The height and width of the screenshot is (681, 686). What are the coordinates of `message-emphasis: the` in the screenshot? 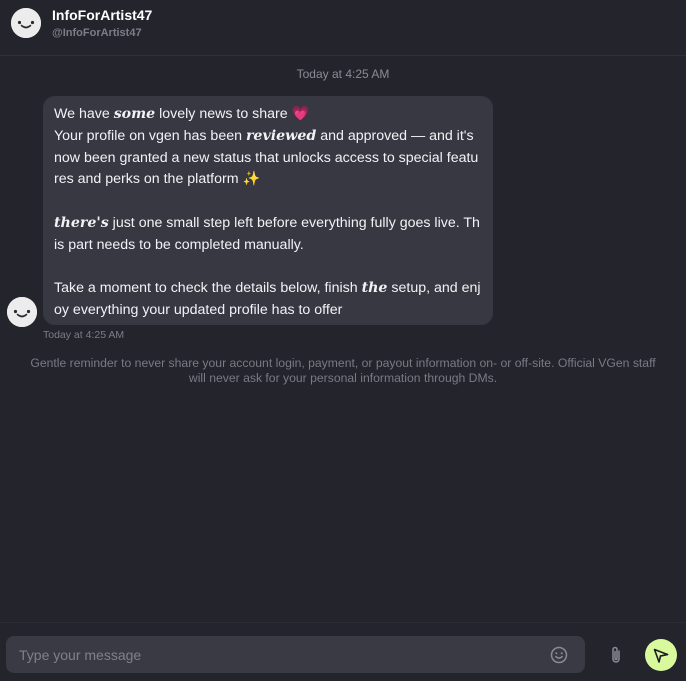 It's located at (374, 288).